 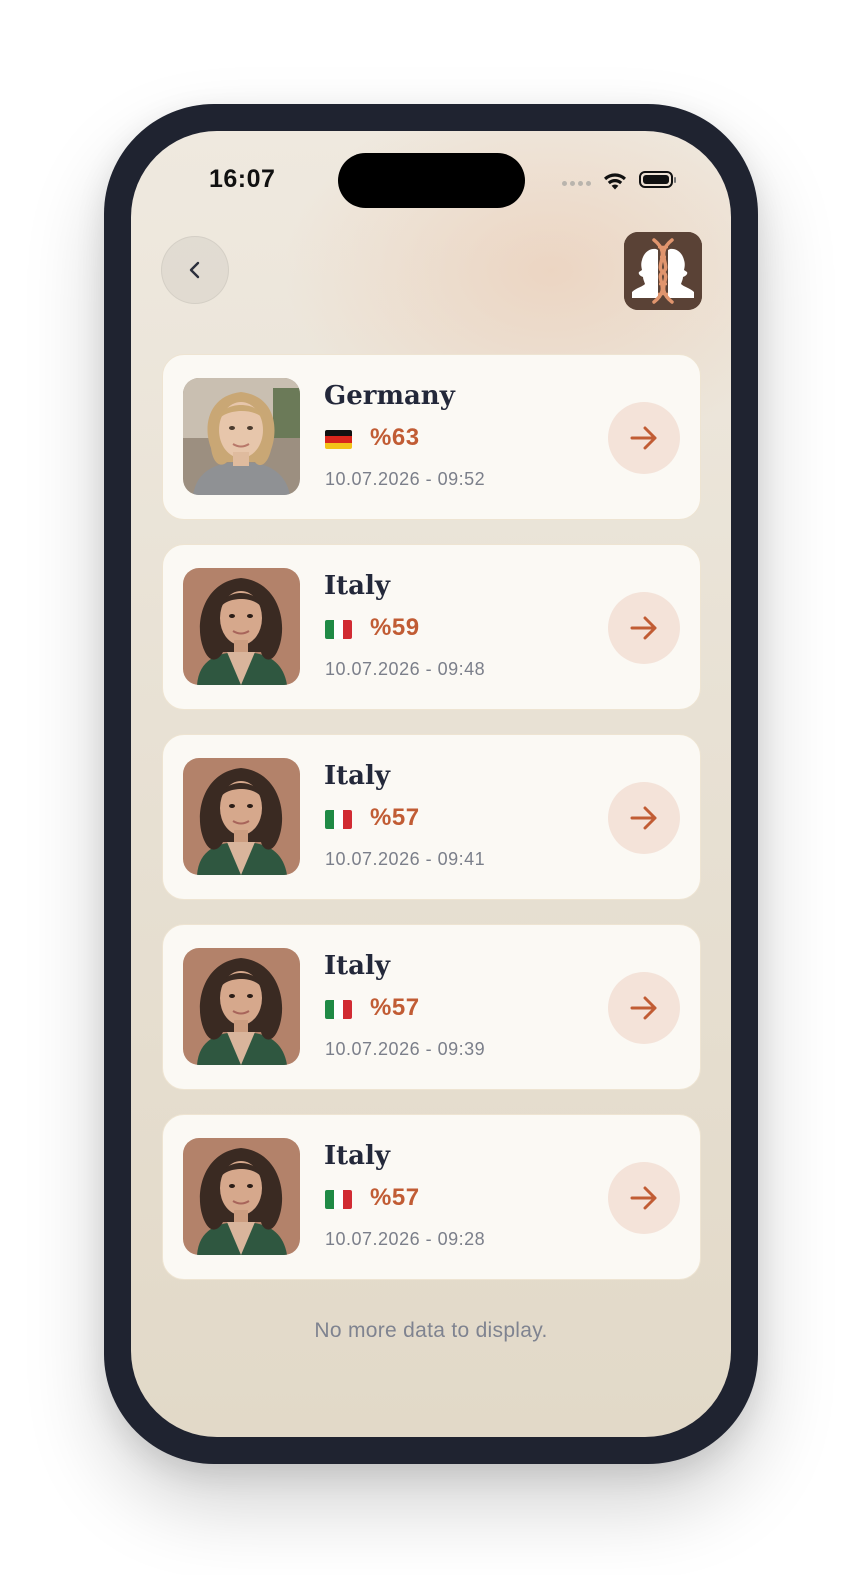 What do you see at coordinates (431, 627) in the screenshot?
I see `result-card-2: Italy %59 10.07.2026 - 09:48` at bounding box center [431, 627].